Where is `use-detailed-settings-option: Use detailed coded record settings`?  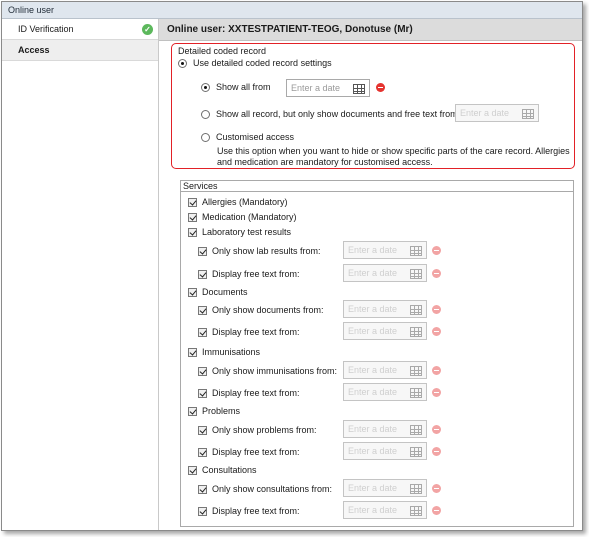
use-detailed-settings-option: Use detailed coded record settings is located at coordinates (255, 63).